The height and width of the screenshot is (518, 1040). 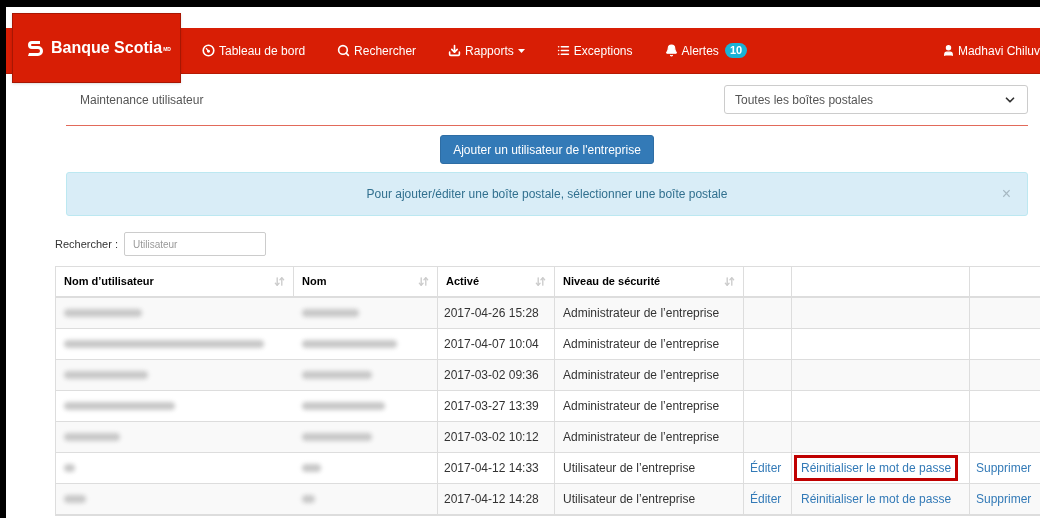 What do you see at coordinates (706, 50) in the screenshot?
I see `nav-link: Alertes 10` at bounding box center [706, 50].